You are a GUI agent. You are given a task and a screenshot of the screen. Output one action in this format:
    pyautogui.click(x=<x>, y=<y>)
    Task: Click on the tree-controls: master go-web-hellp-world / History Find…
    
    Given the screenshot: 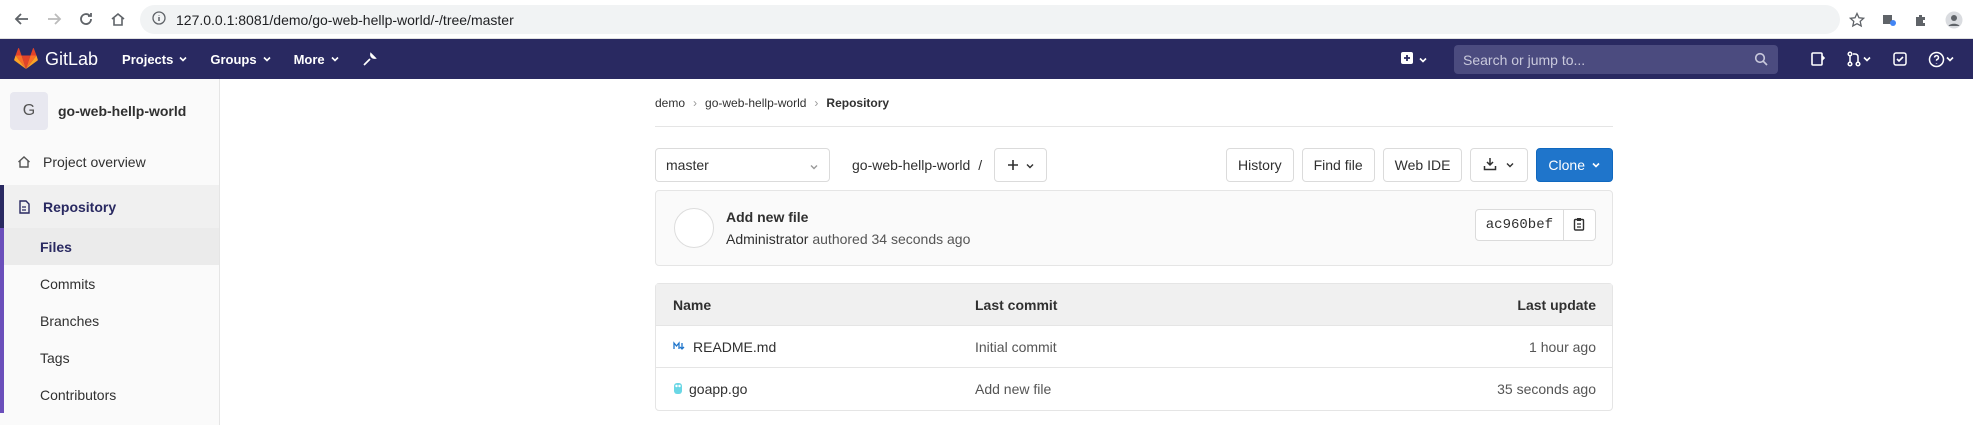 What is the action you would take?
    pyautogui.click(x=1134, y=165)
    